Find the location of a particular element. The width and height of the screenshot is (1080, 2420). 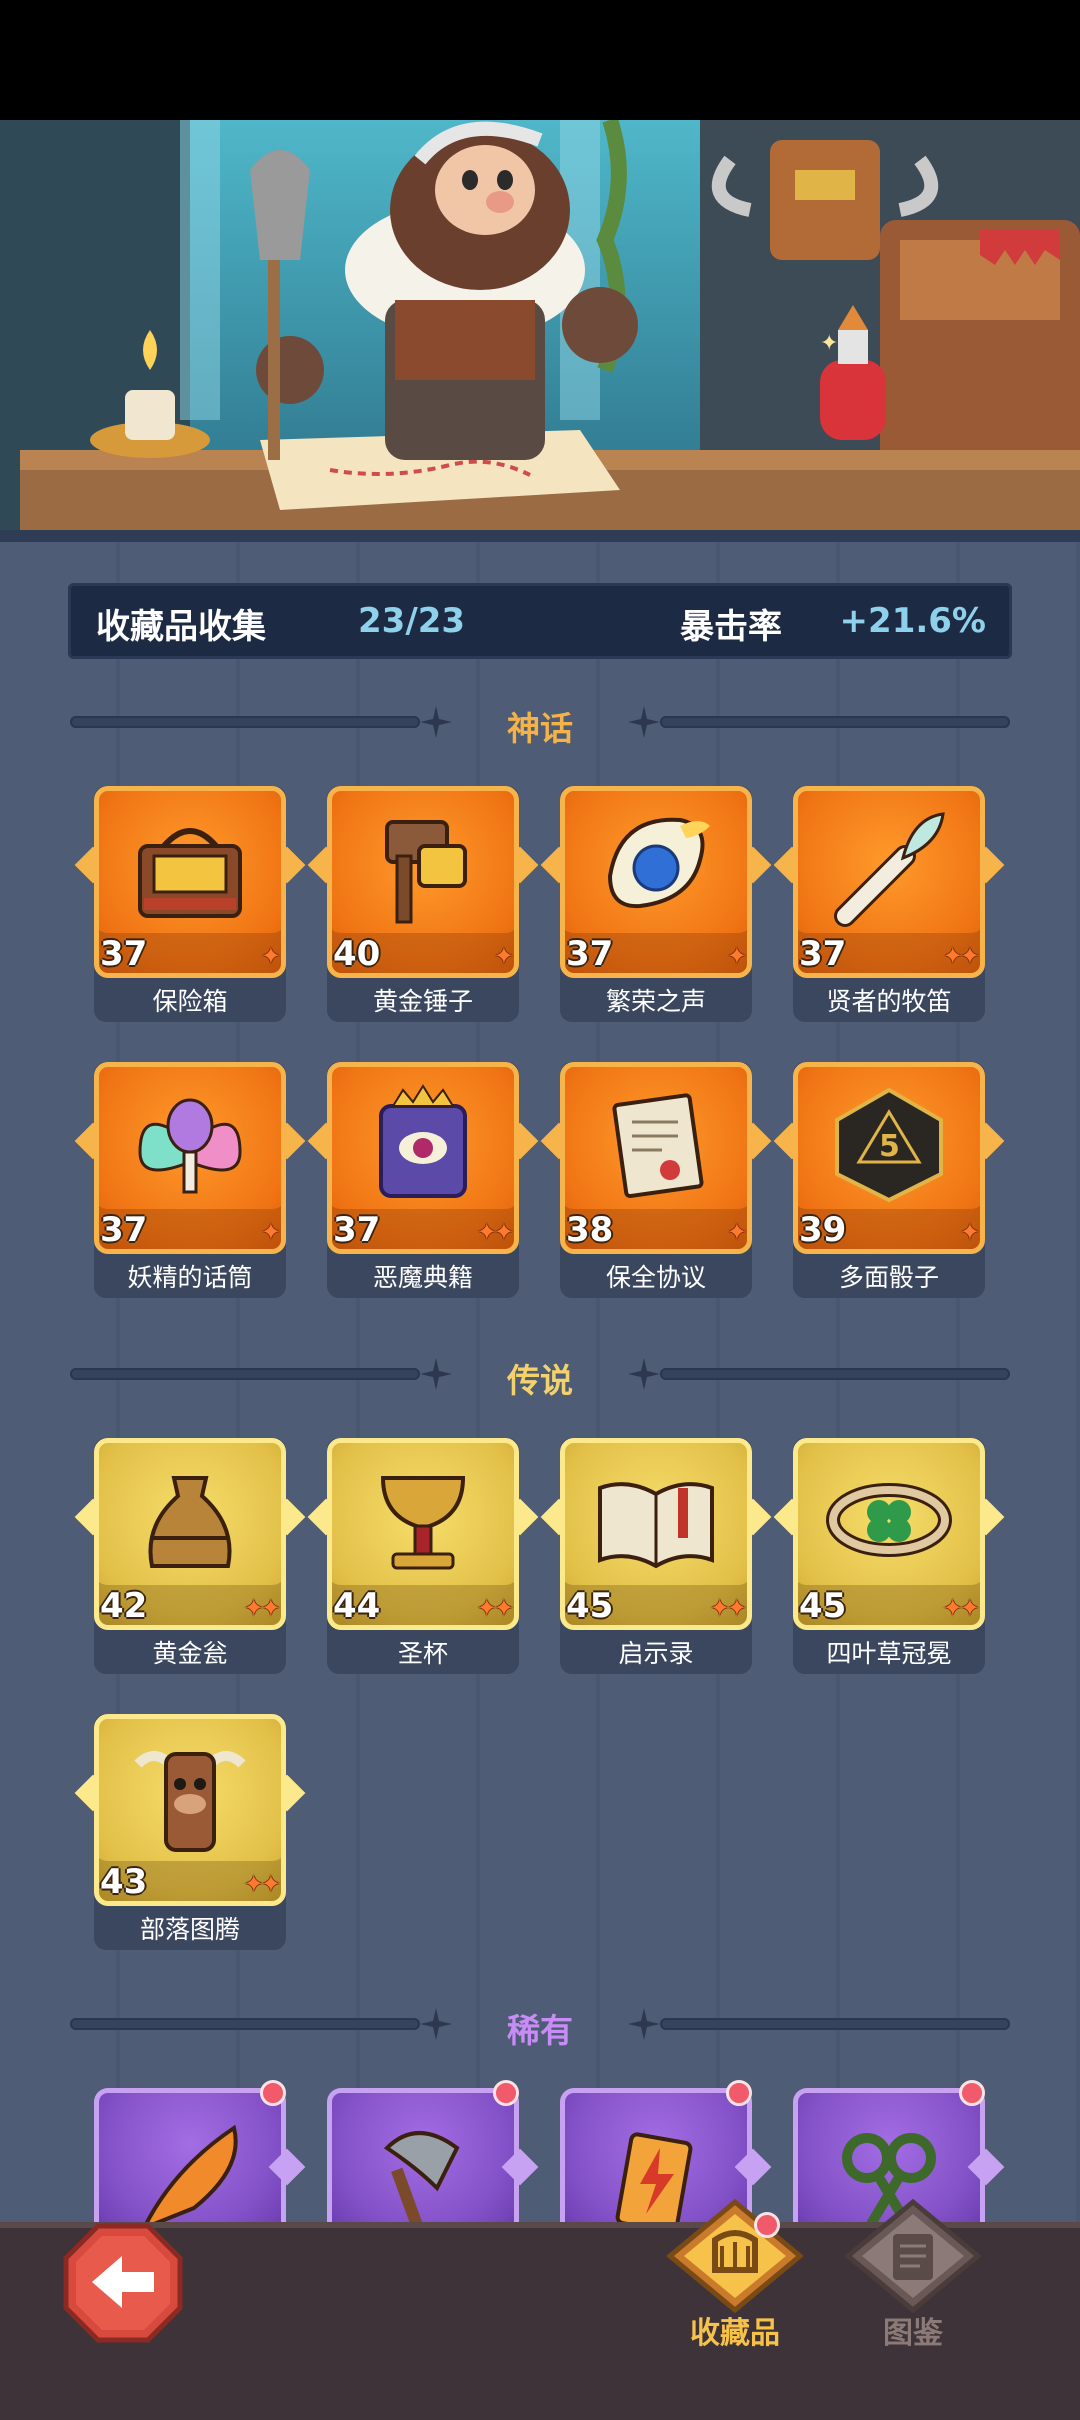

collection-count: 23/23 is located at coordinates (412, 621).